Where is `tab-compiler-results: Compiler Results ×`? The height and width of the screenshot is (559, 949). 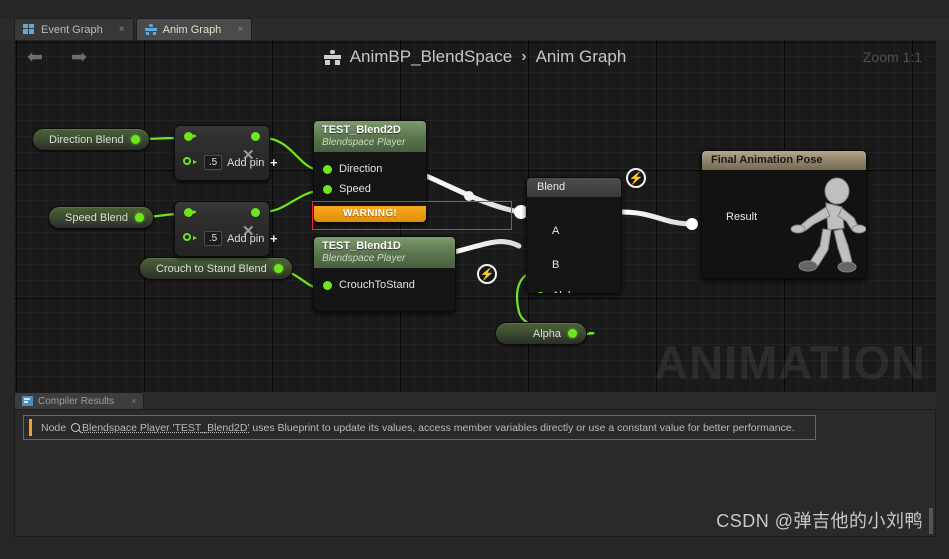
tab-compiler-results: Compiler Results × is located at coordinates (79, 400).